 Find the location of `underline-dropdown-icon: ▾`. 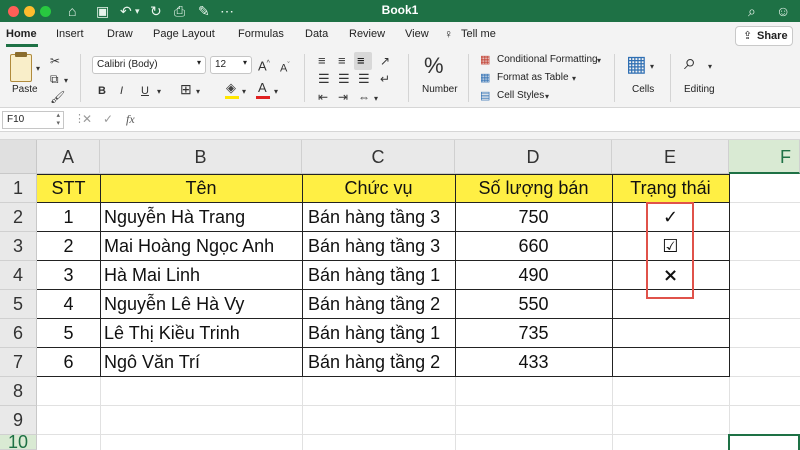

underline-dropdown-icon: ▾ is located at coordinates (159, 92).